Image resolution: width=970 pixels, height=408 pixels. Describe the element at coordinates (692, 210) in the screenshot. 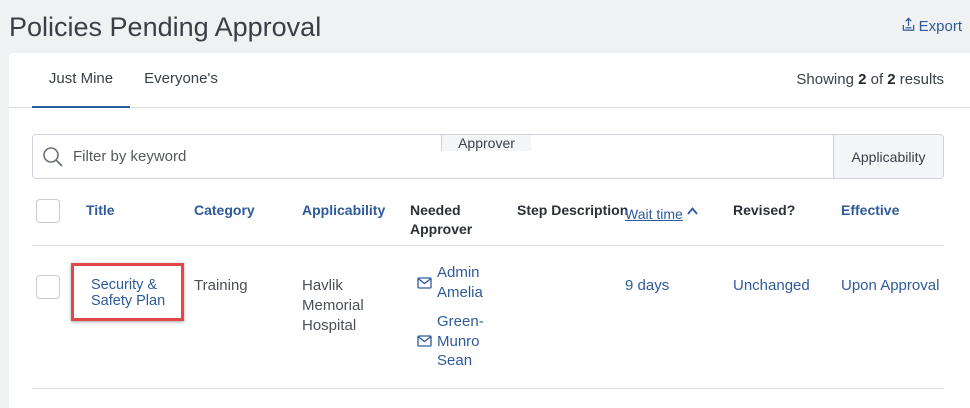

I see `sort-asc-icon` at that location.